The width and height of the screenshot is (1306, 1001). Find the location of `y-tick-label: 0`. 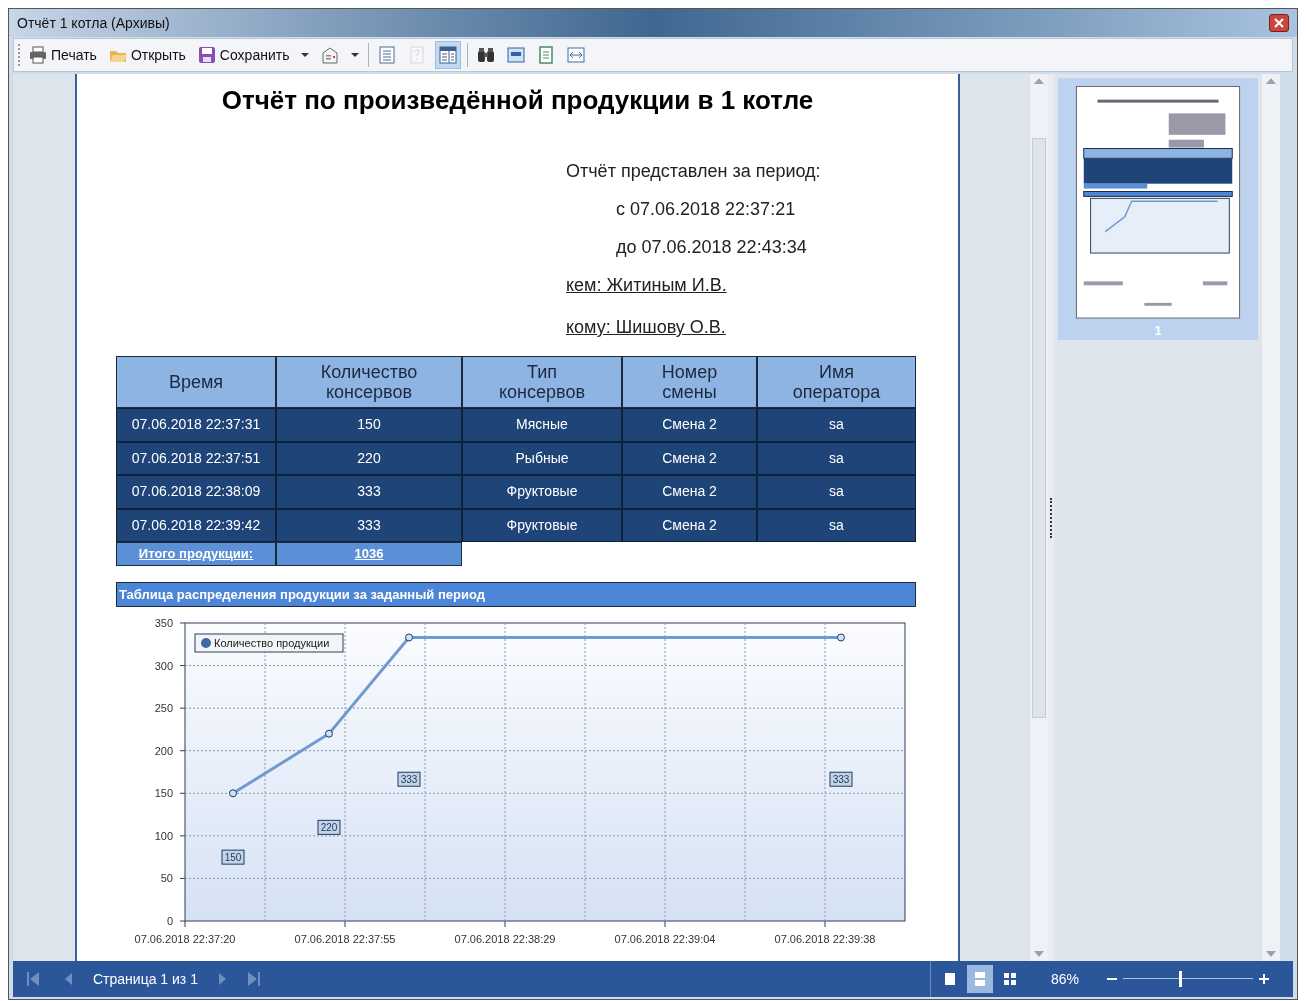

y-tick-label: 0 is located at coordinates (169, 921).